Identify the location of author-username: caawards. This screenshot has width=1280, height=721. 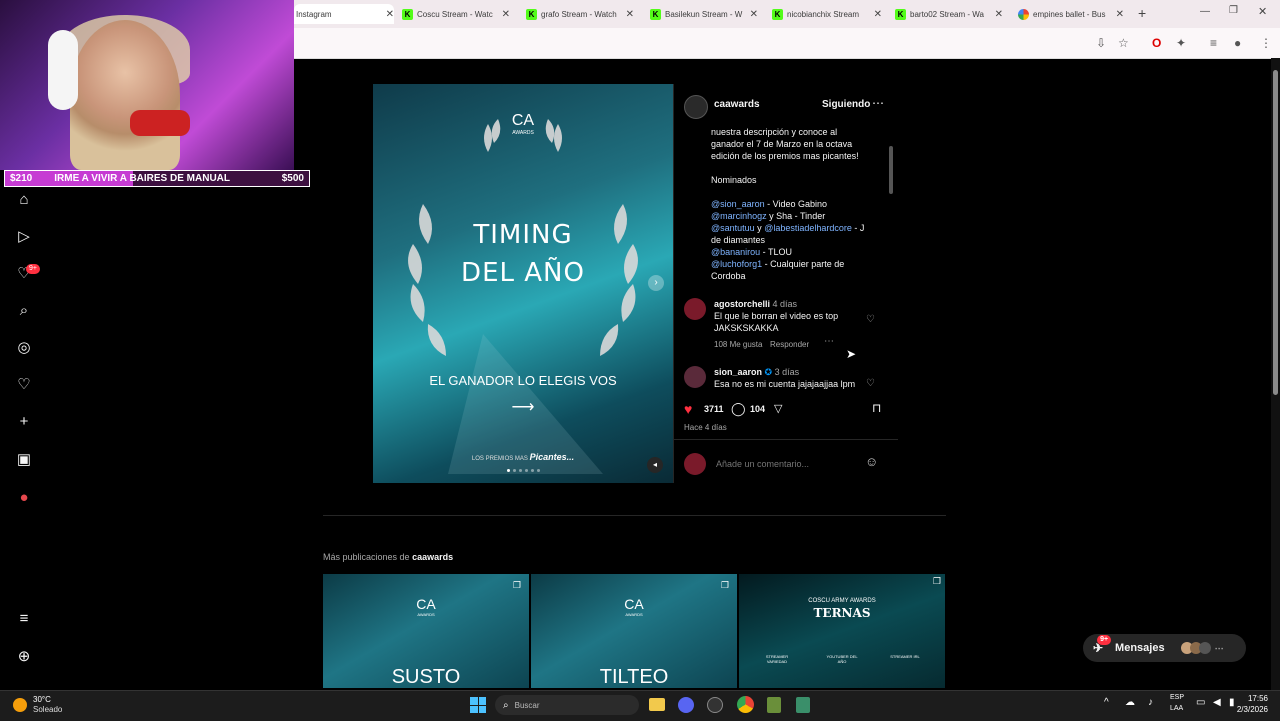
(737, 104).